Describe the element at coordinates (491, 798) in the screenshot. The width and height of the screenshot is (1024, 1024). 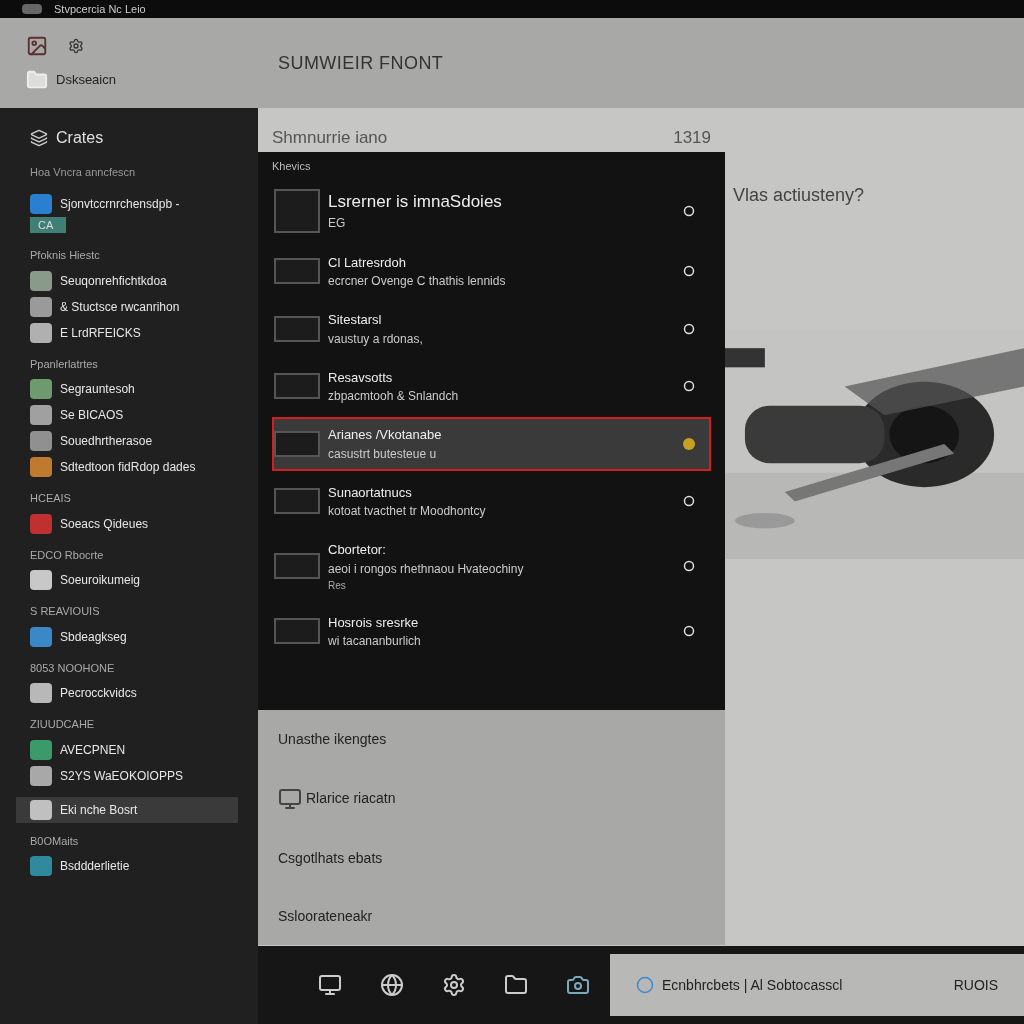
I see `menu-item: Rlarice riacatn` at that location.